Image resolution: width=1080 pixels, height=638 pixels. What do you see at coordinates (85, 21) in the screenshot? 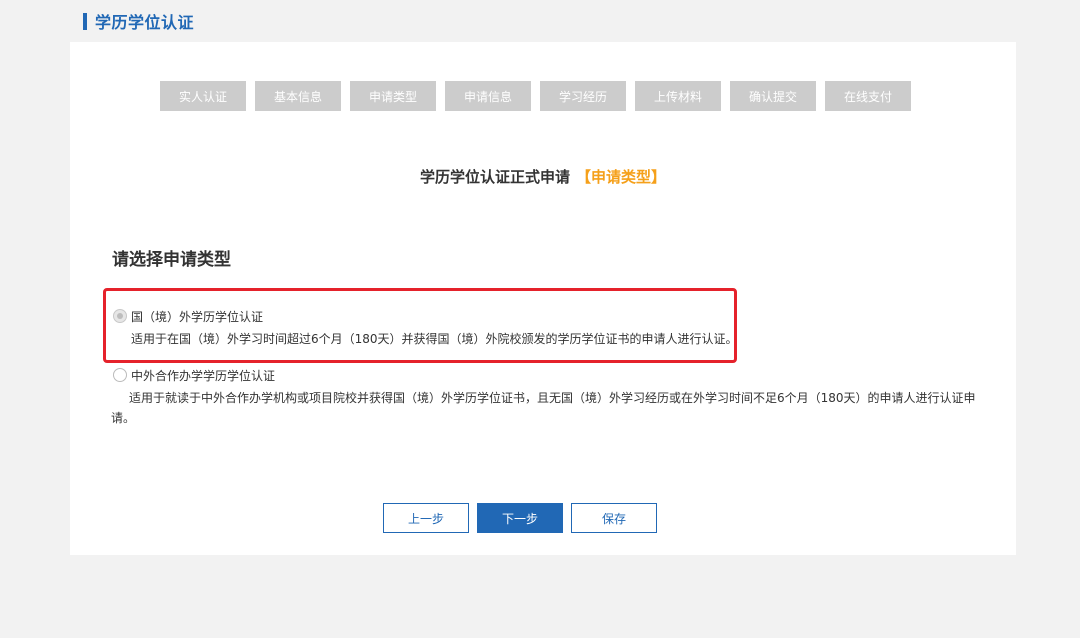
I see `header-accent-bar` at bounding box center [85, 21].